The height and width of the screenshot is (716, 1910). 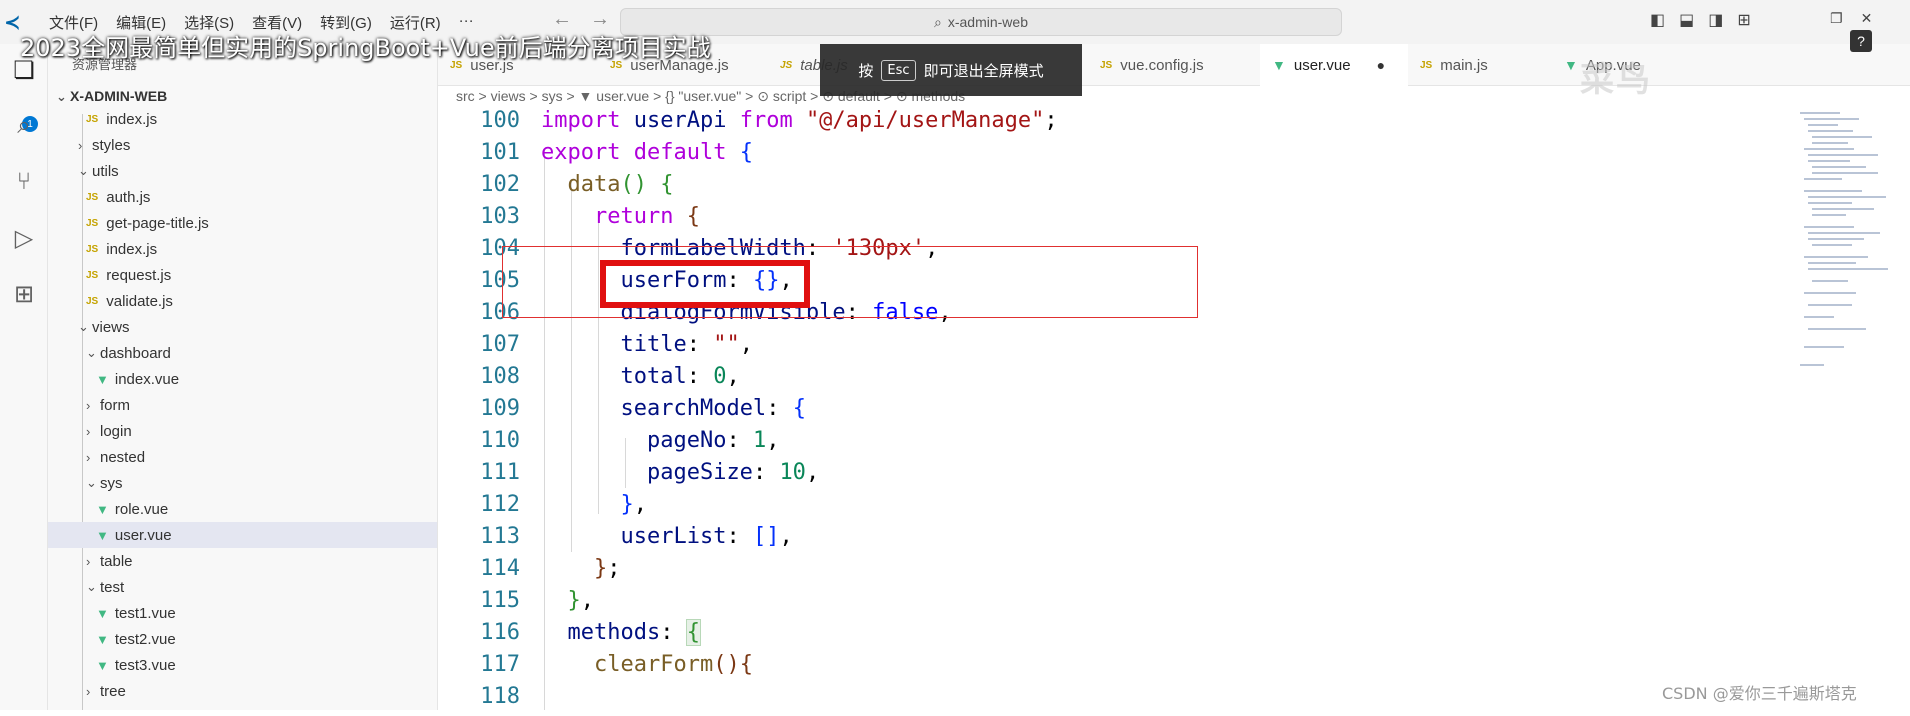 I want to click on close-icon: ✕, so click(x=1867, y=18).